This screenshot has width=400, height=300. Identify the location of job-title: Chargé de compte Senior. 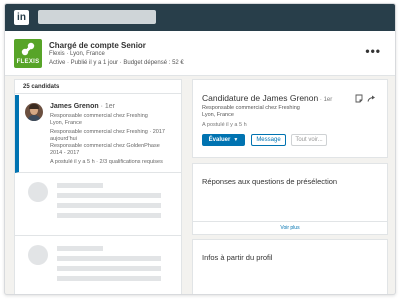
(97, 45).